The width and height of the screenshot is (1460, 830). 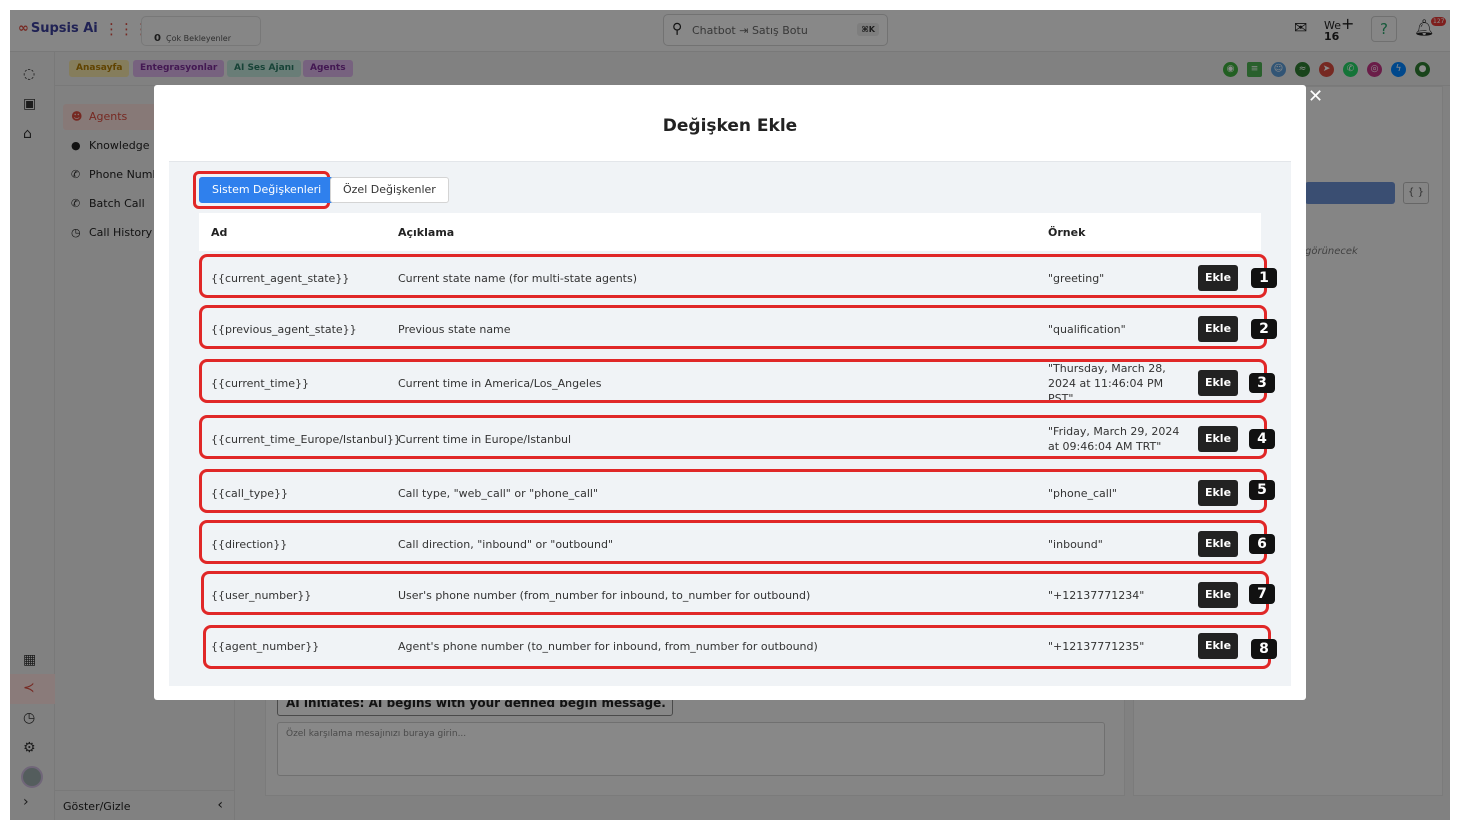 I want to click on step-number-badge: 6, so click(x=1262, y=544).